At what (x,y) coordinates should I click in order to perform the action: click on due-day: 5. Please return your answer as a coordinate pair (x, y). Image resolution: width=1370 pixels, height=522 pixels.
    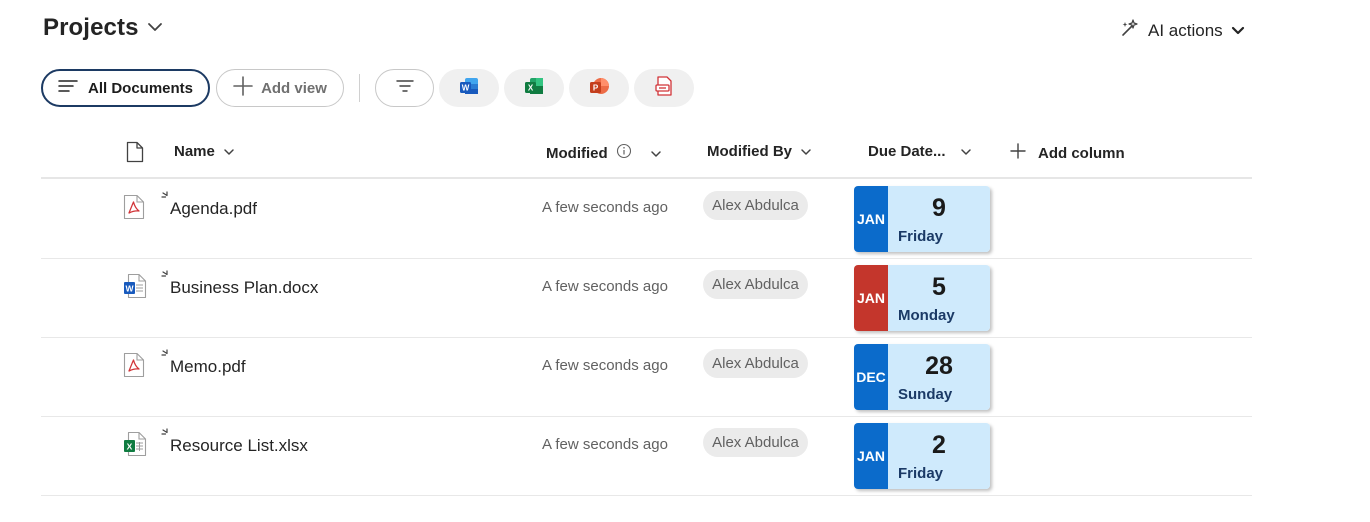
    Looking at the image, I should click on (939, 287).